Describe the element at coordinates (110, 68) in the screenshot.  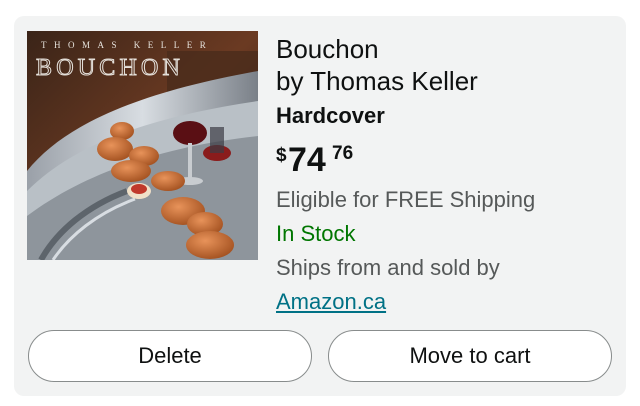
I see `cover-title-text: BOUCHON` at that location.